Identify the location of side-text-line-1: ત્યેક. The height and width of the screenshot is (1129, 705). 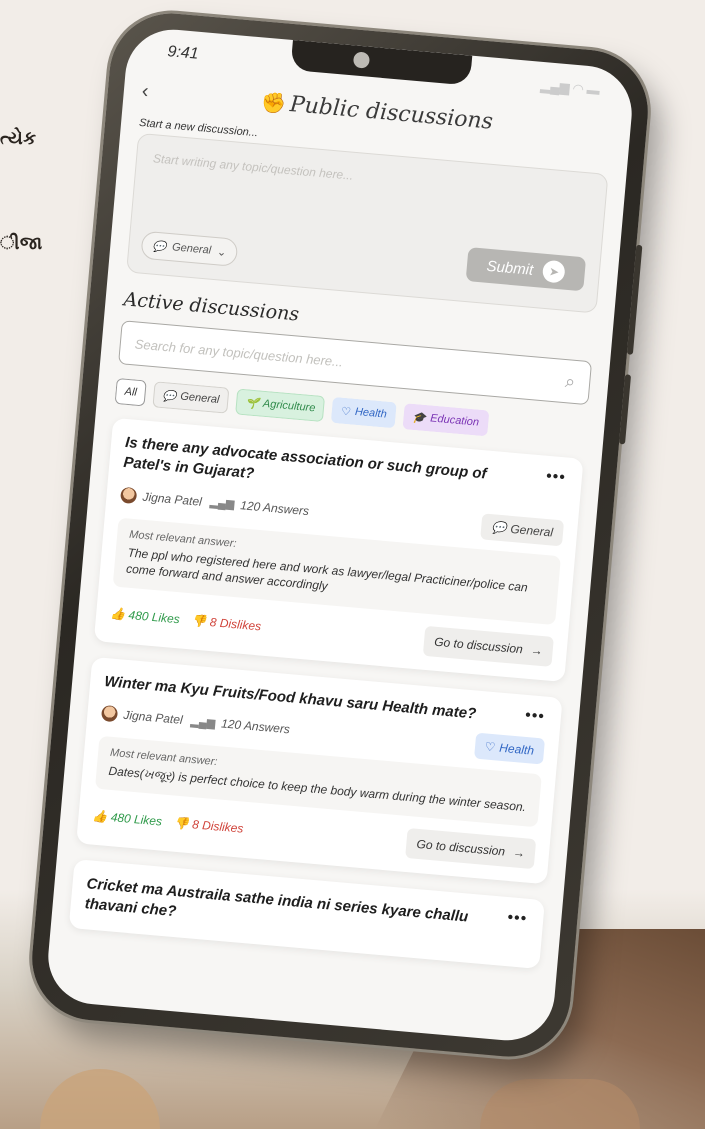
(18, 138).